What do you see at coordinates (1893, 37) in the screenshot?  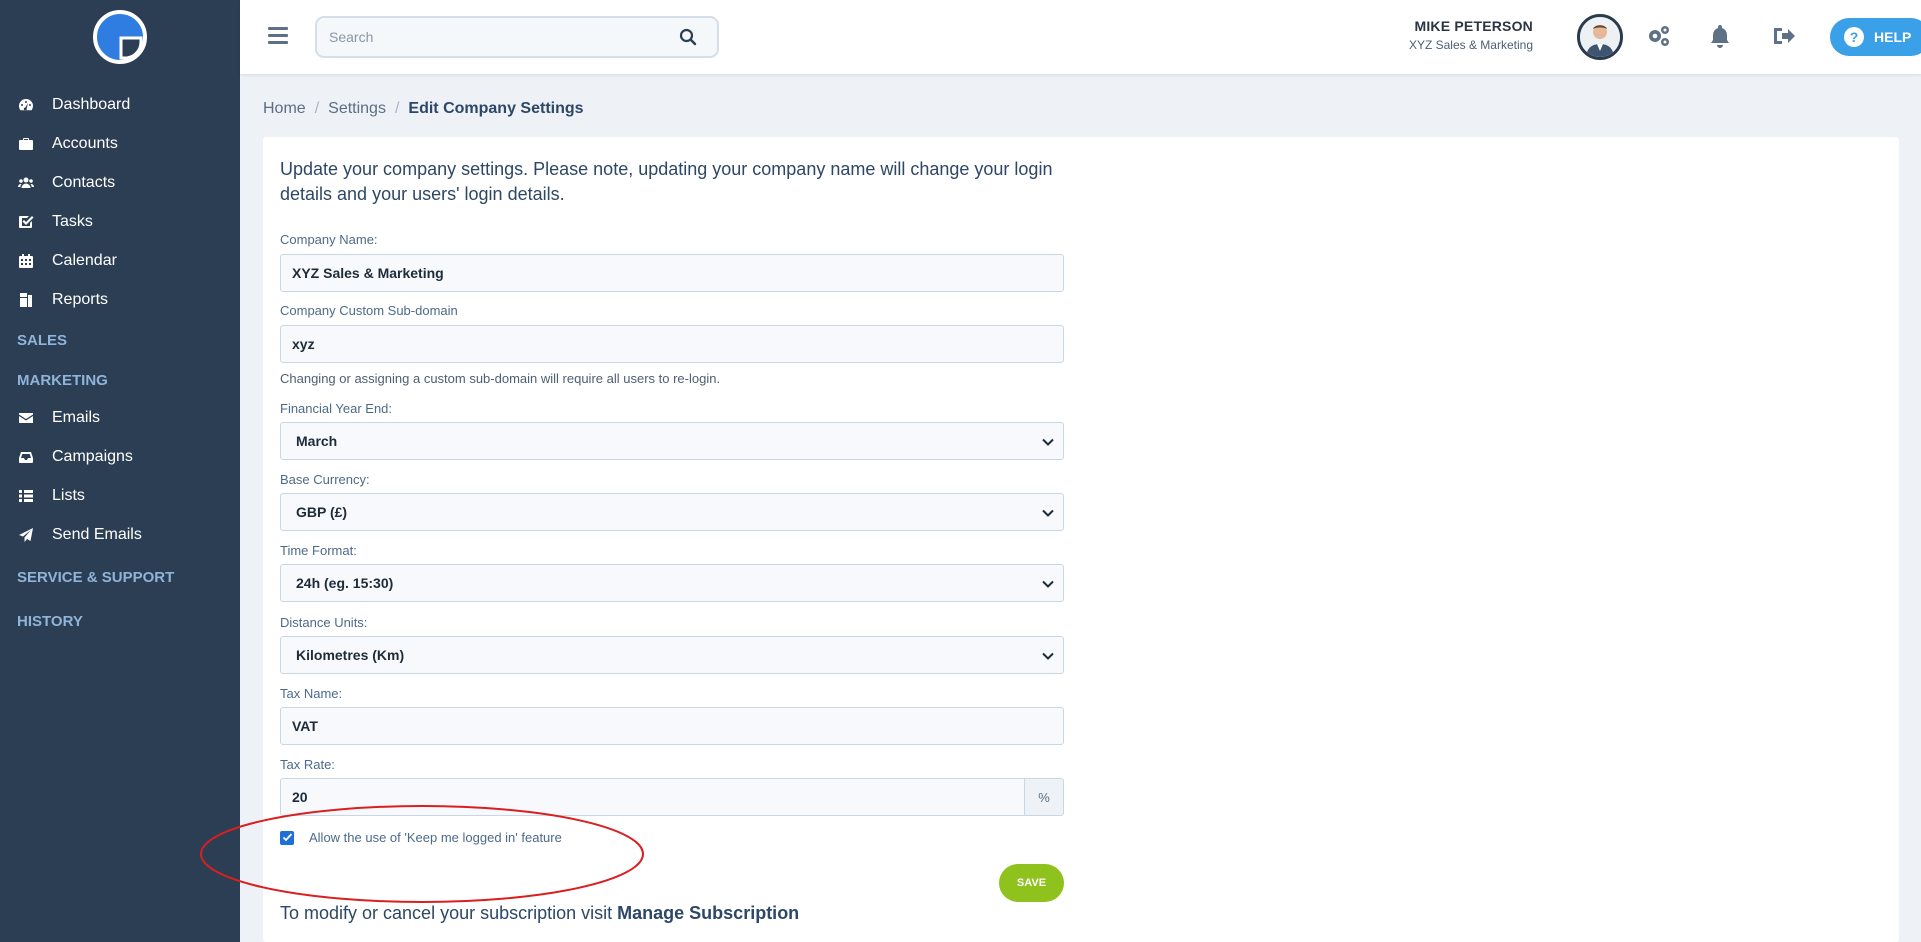 I see `help-label: HELP` at bounding box center [1893, 37].